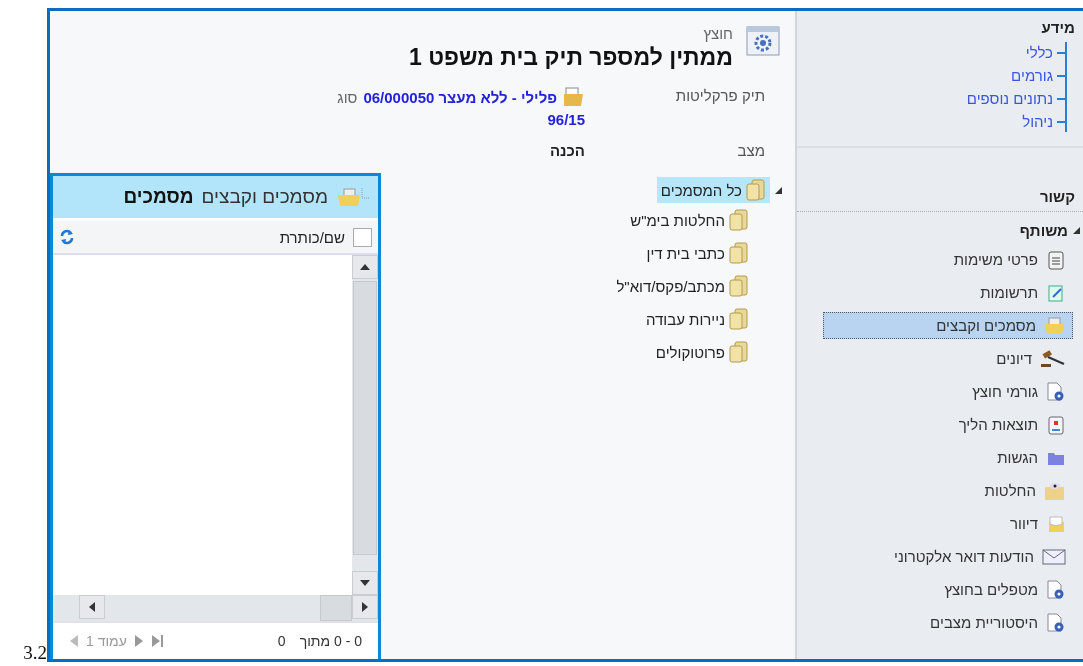 This screenshot has height=666, width=1083. What do you see at coordinates (1009, 98) in the screenshot?
I see `nav-link: נתונים נוספים` at bounding box center [1009, 98].